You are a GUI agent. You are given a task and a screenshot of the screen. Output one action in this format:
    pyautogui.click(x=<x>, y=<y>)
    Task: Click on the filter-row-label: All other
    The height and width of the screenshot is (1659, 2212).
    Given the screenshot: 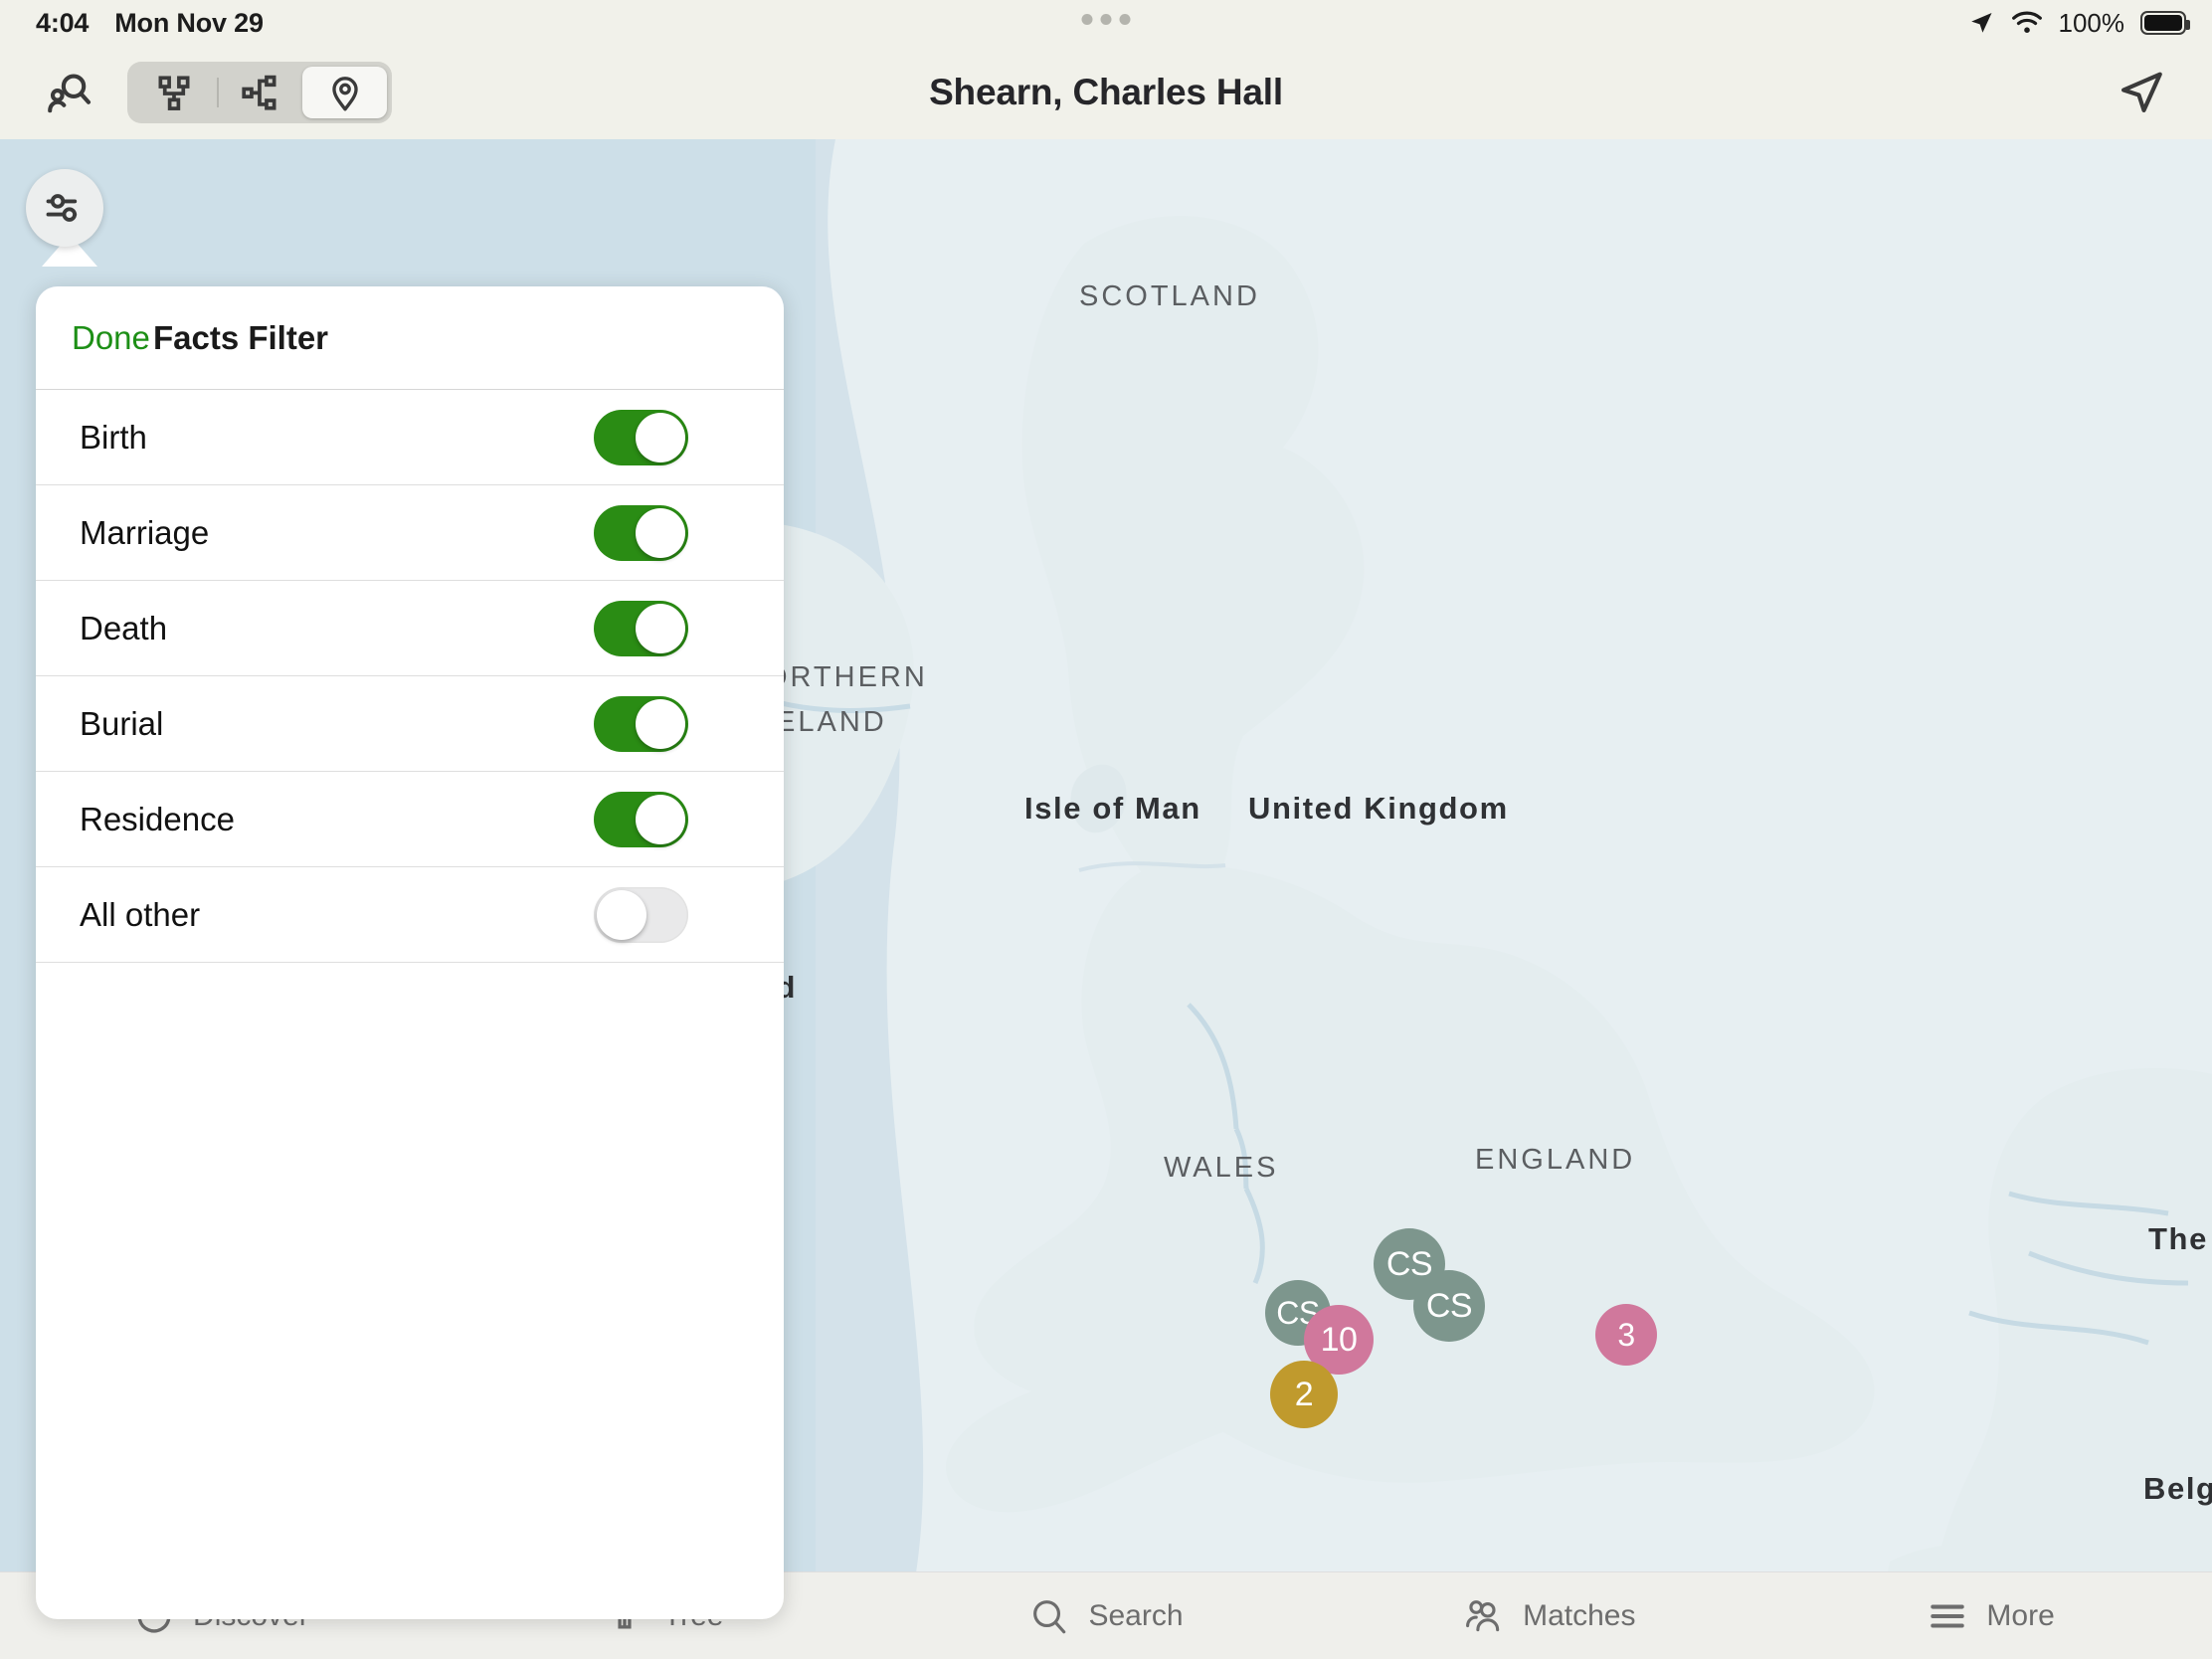 What is the action you would take?
    pyautogui.click(x=140, y=914)
    